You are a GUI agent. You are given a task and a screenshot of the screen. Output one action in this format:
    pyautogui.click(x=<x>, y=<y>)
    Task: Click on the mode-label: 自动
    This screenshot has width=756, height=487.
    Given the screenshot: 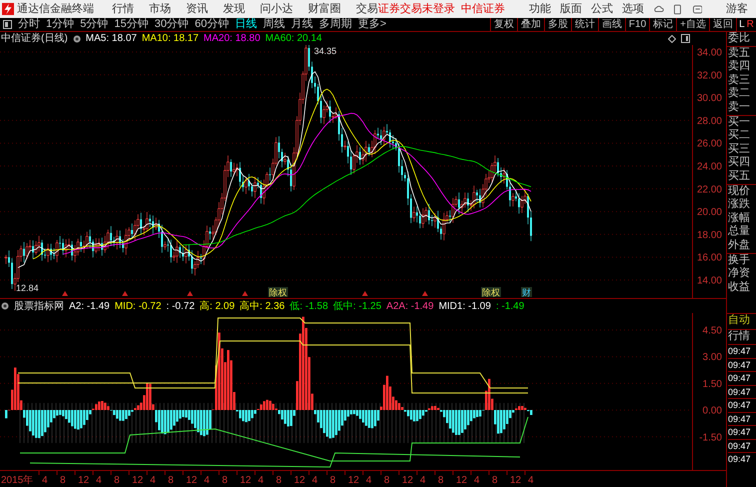 What is the action you would take?
    pyautogui.click(x=742, y=321)
    